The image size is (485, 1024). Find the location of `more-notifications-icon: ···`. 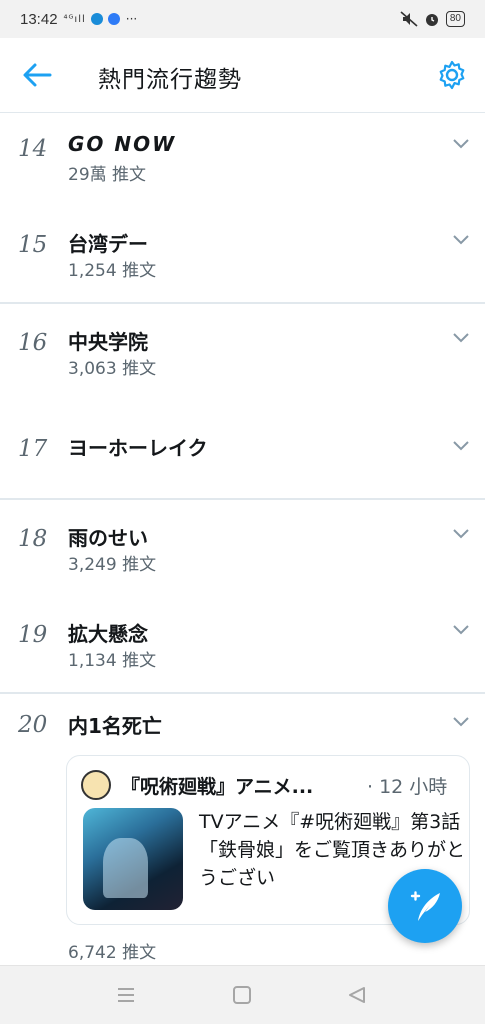

more-notifications-icon: ··· is located at coordinates (131, 19).